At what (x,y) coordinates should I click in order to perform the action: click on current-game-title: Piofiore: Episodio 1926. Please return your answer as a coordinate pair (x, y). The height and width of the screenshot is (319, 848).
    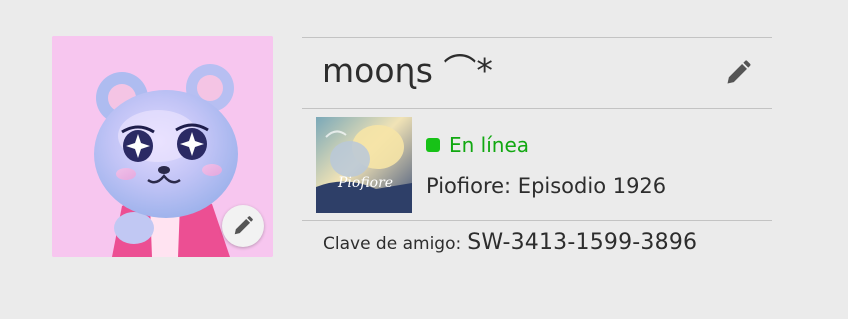
    Looking at the image, I should click on (546, 186).